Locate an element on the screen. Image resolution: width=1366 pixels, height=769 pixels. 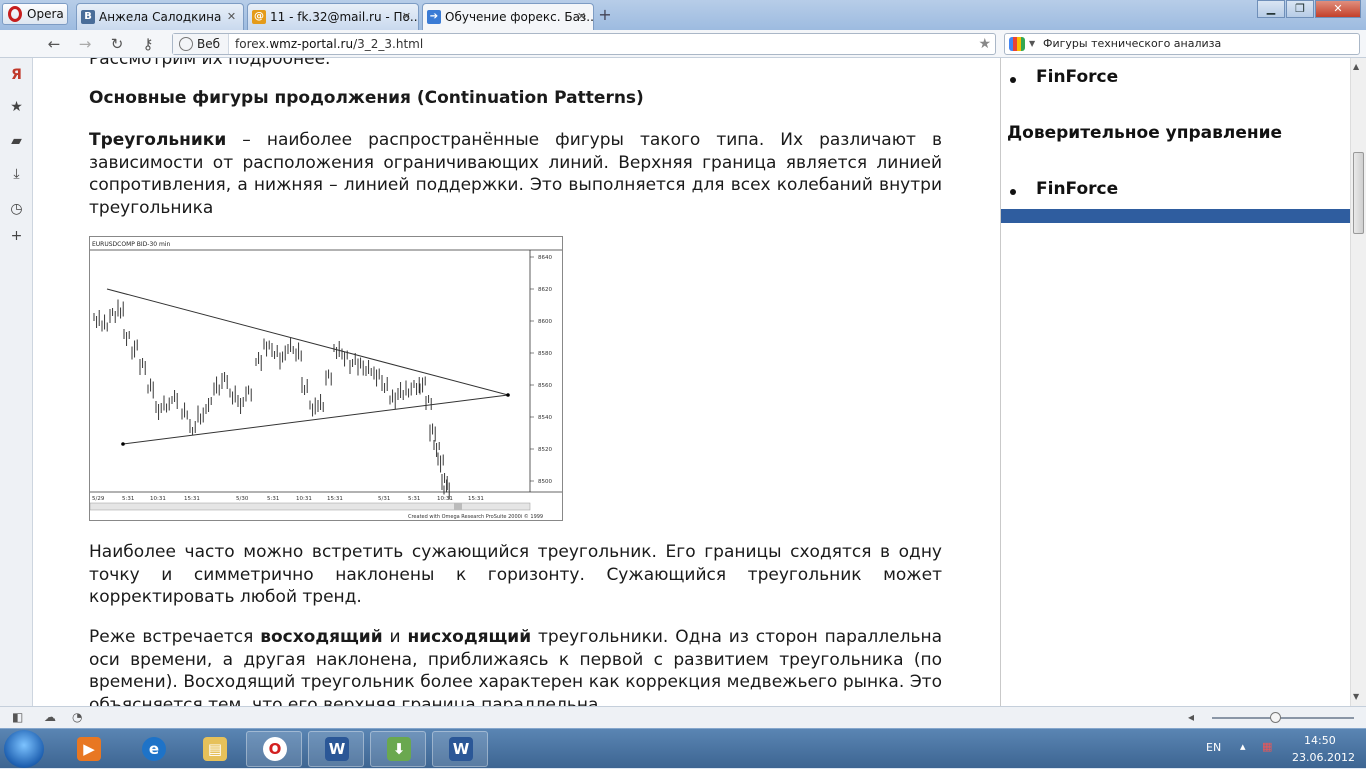
folder-icon: ▤ is located at coordinates (215, 749).